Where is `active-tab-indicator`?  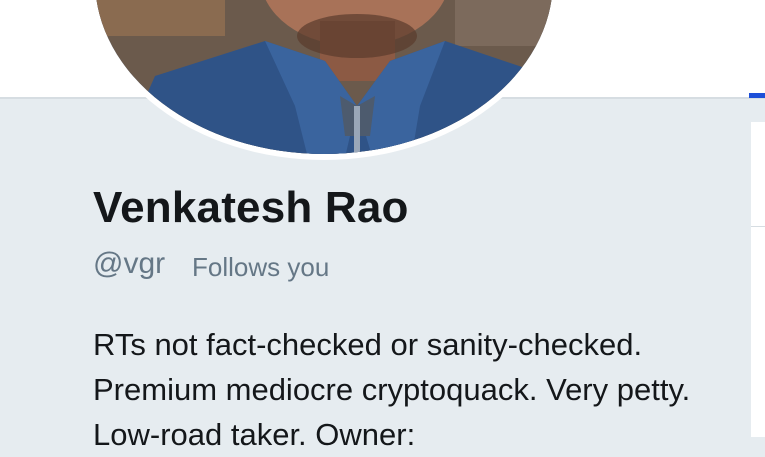 active-tab-indicator is located at coordinates (757, 95).